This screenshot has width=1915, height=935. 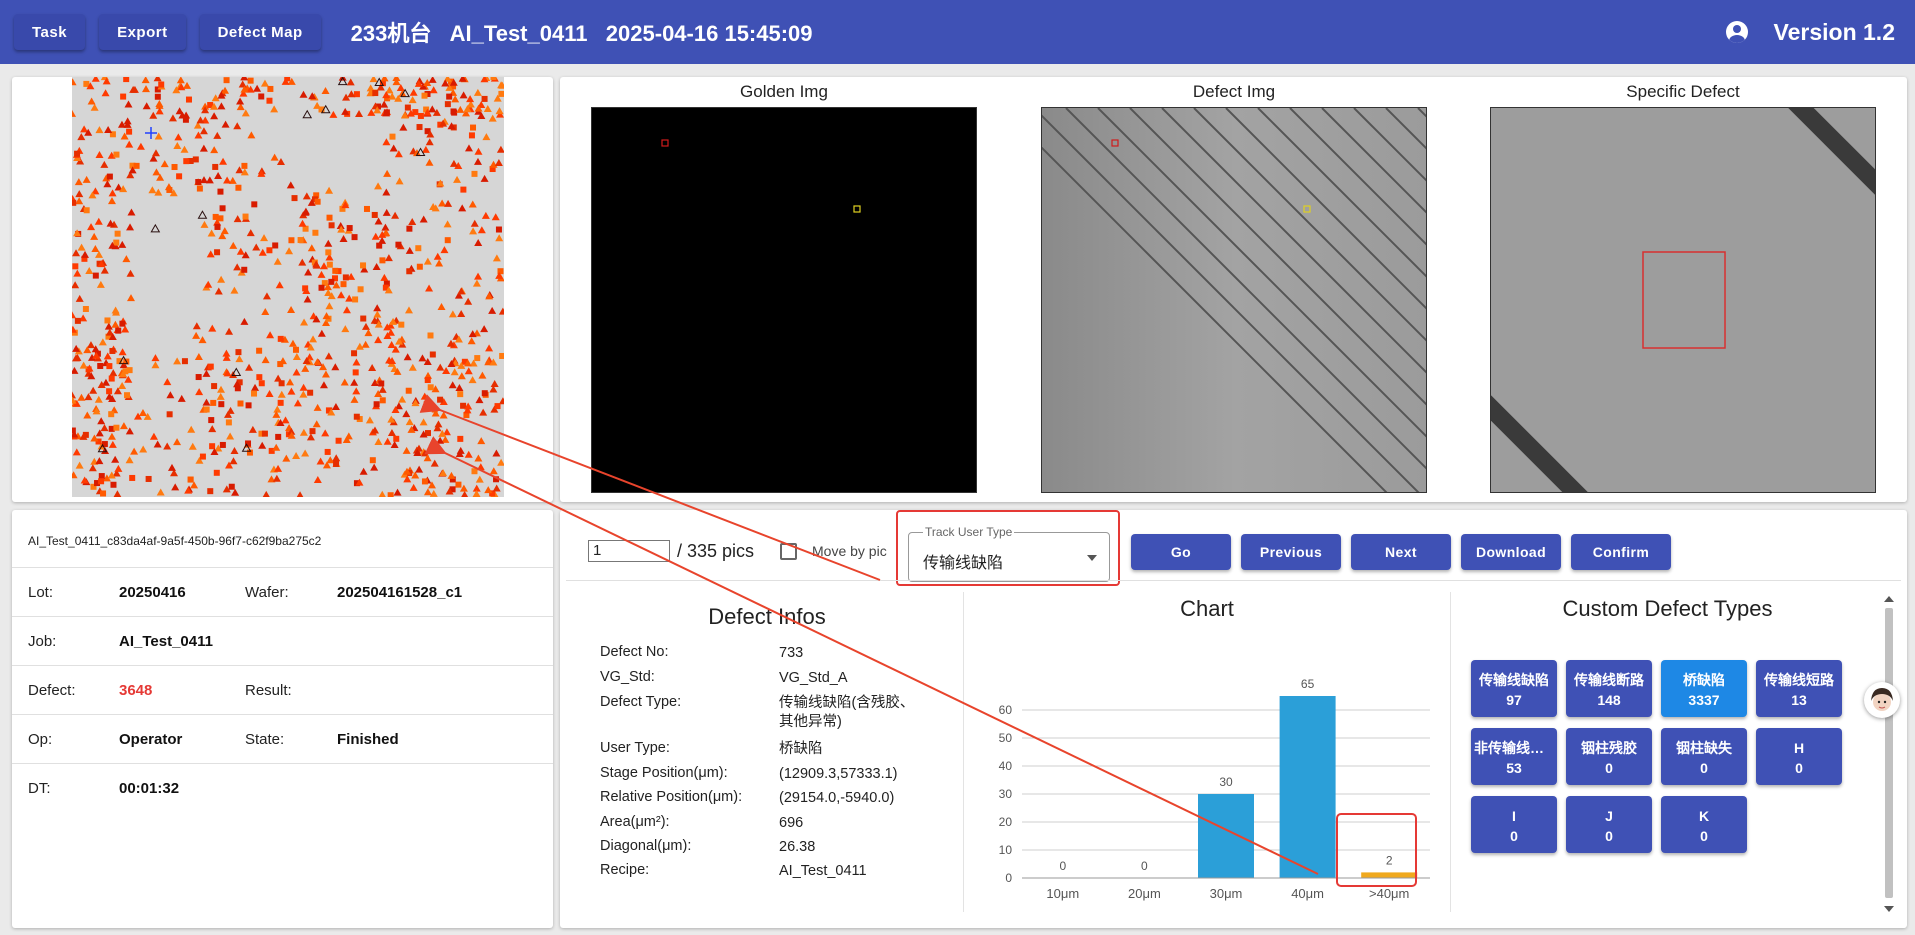 What do you see at coordinates (1234, 91) in the screenshot?
I see `defect-image-title: Defect Img` at bounding box center [1234, 91].